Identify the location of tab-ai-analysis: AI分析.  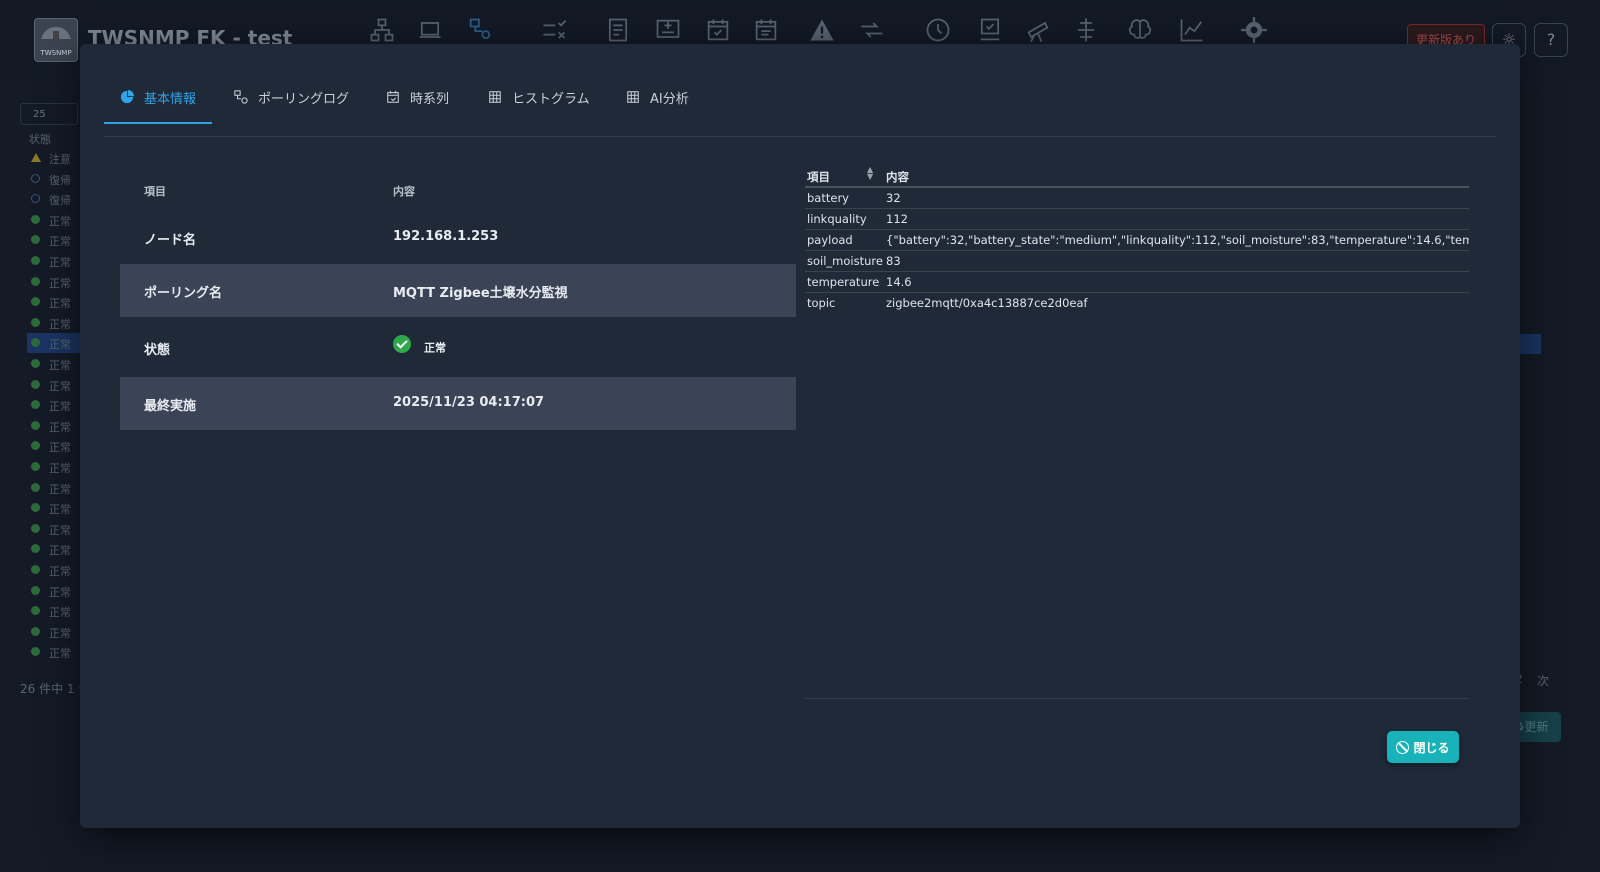
(657, 97).